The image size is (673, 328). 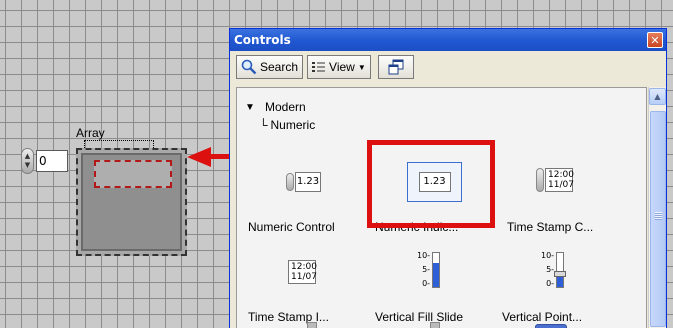 What do you see at coordinates (551, 326) in the screenshot?
I see `horizontal-slide-icon` at bounding box center [551, 326].